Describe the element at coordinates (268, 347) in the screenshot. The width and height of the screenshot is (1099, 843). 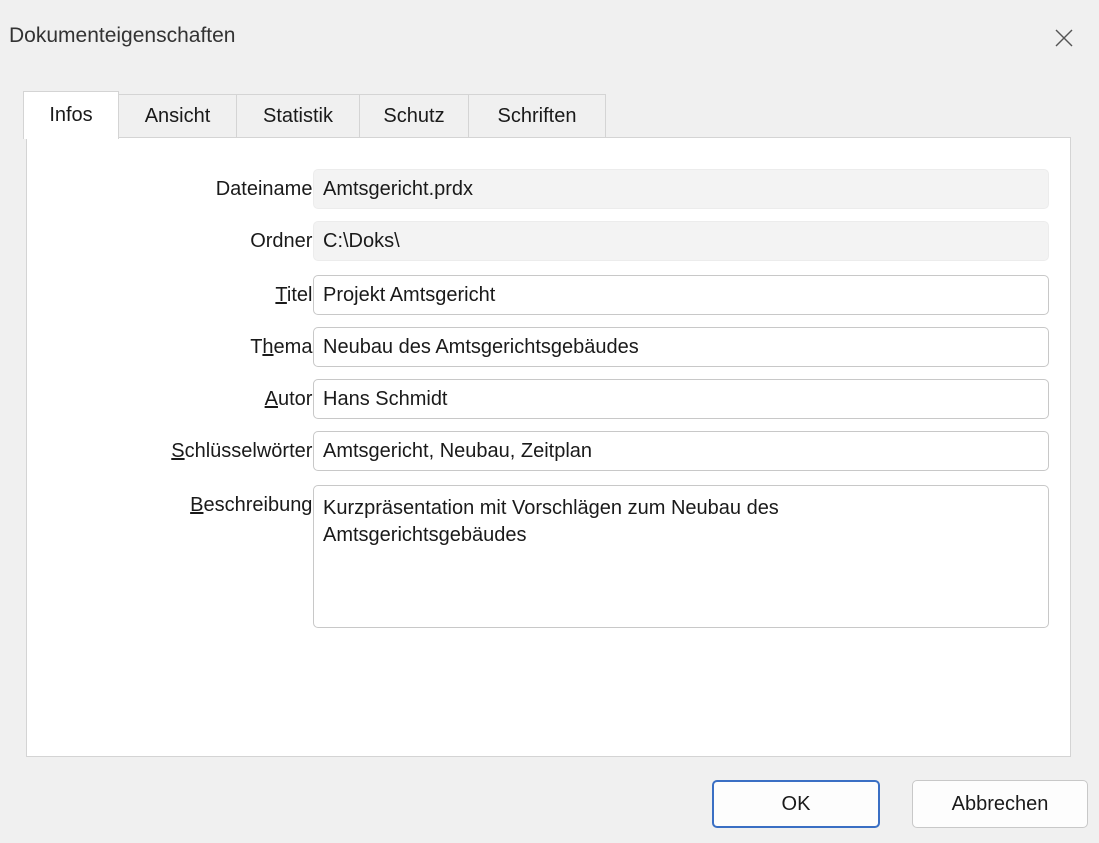
I see `thema-access-key: h` at that location.